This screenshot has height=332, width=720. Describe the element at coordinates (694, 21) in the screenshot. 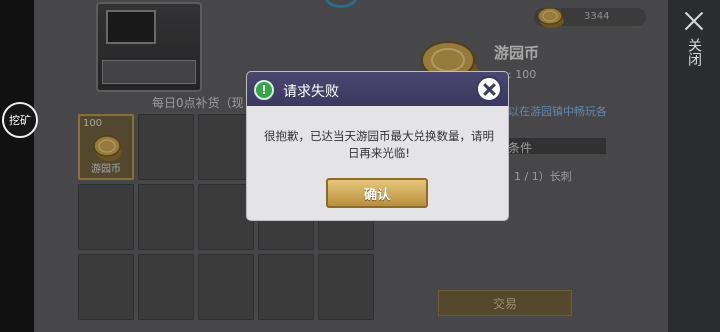

I see `close-icon` at that location.